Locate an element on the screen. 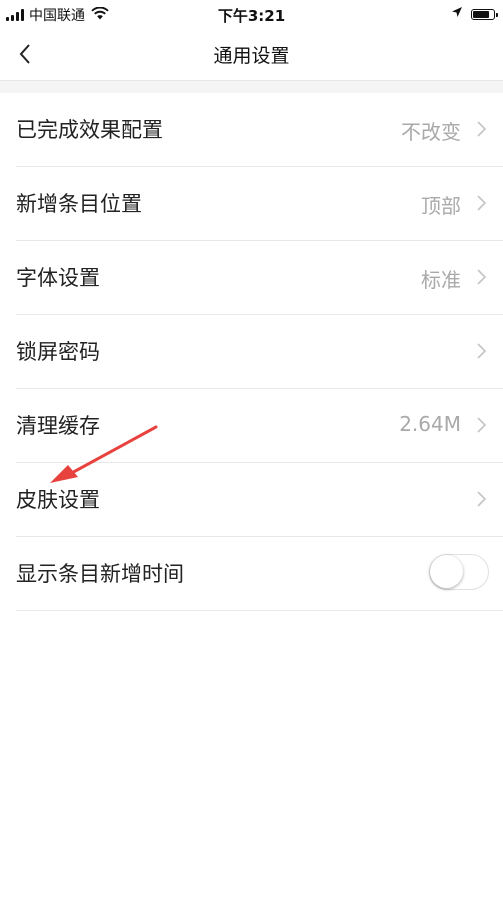 Image resolution: width=503 pixels, height=897 pixels. page-title: 通用设置 is located at coordinates (251, 56).